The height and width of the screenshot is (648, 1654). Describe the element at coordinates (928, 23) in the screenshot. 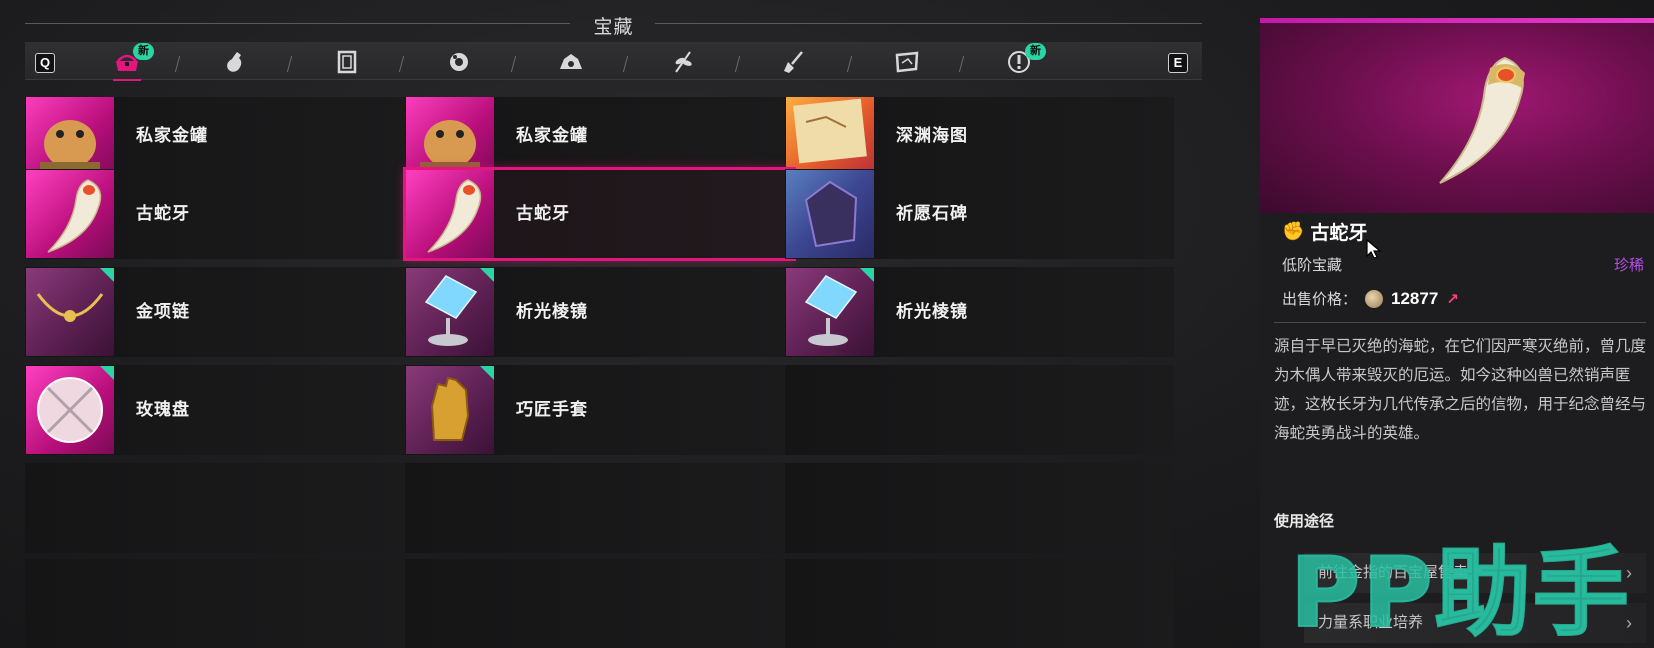

I see `header-divider-right` at that location.